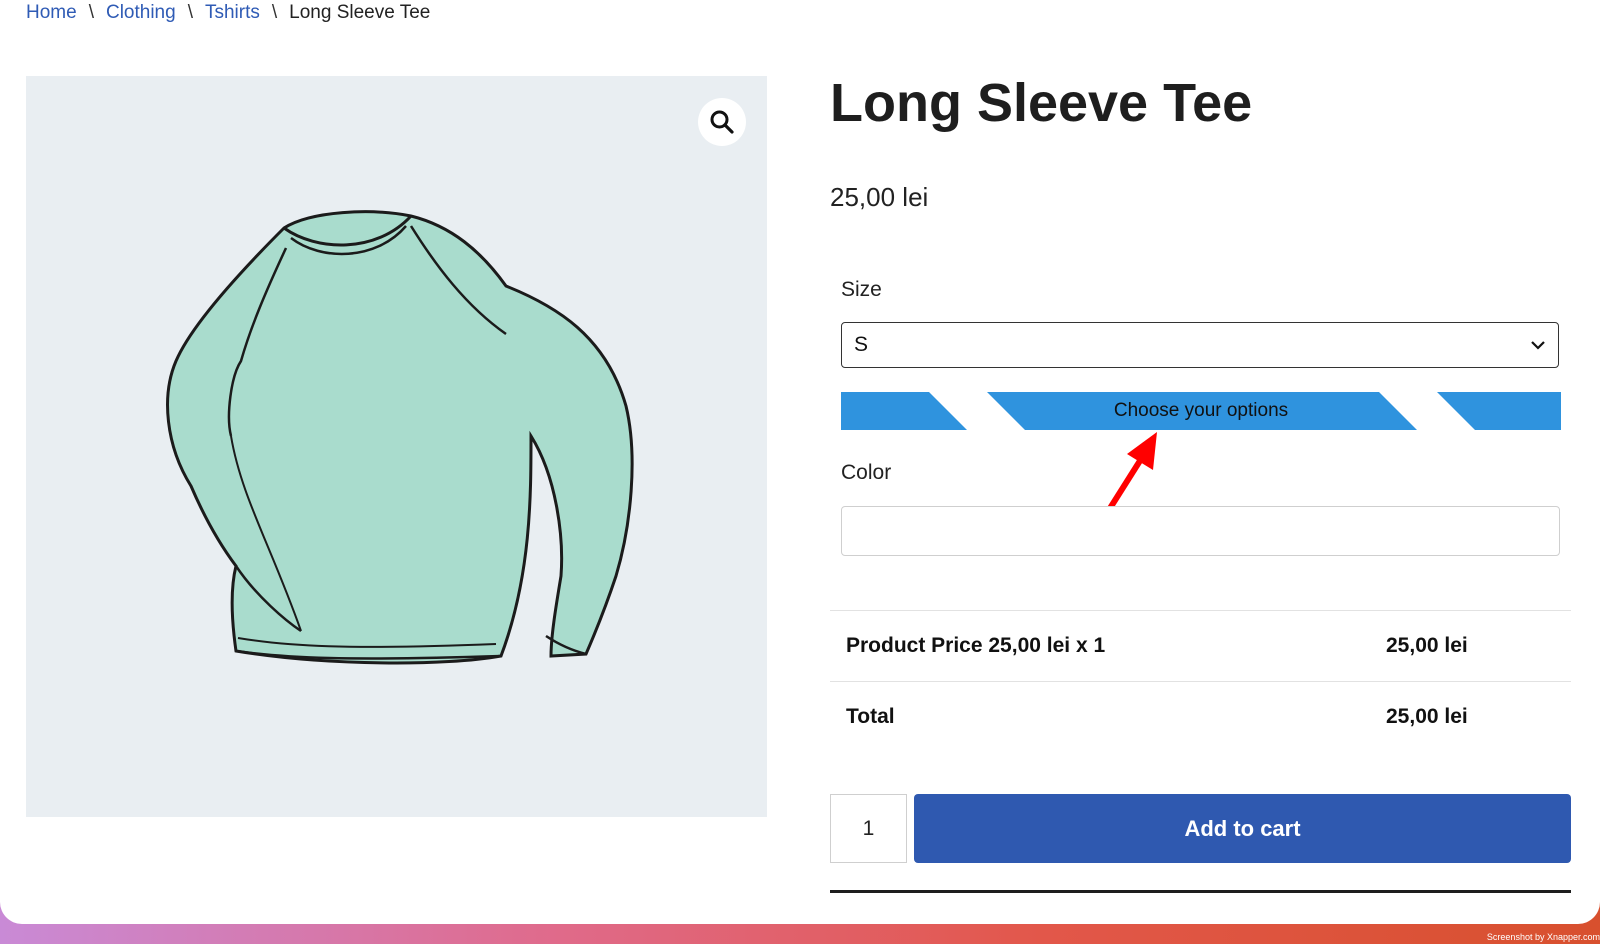 The height and width of the screenshot is (944, 1600). What do you see at coordinates (1427, 716) in the screenshot?
I see `total-value: 25,00 lei` at bounding box center [1427, 716].